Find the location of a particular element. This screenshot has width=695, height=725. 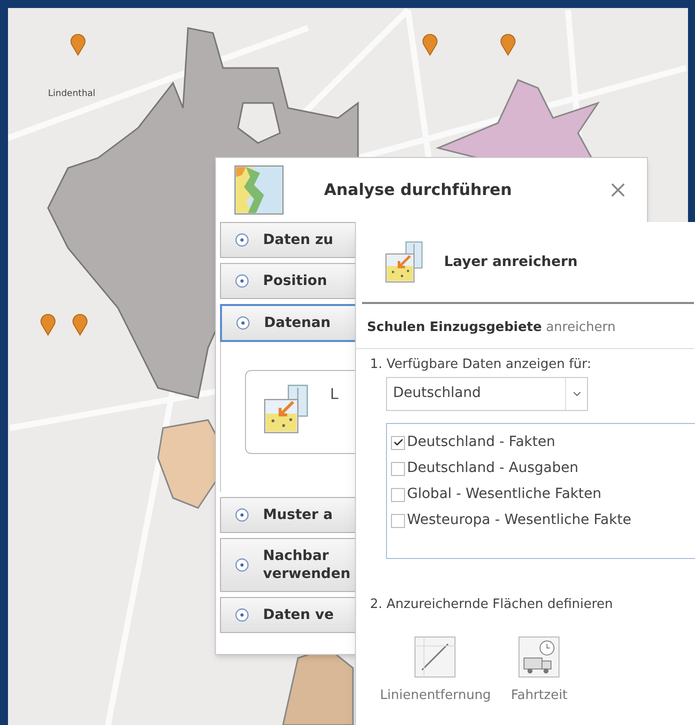

map-analysis-icon is located at coordinates (259, 190).